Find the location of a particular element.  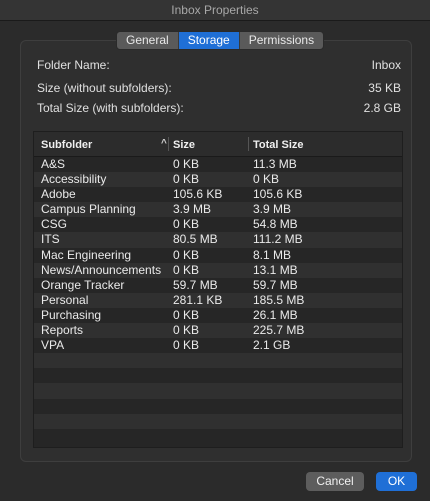

window-title: Inbox Properties is located at coordinates (215, 10).